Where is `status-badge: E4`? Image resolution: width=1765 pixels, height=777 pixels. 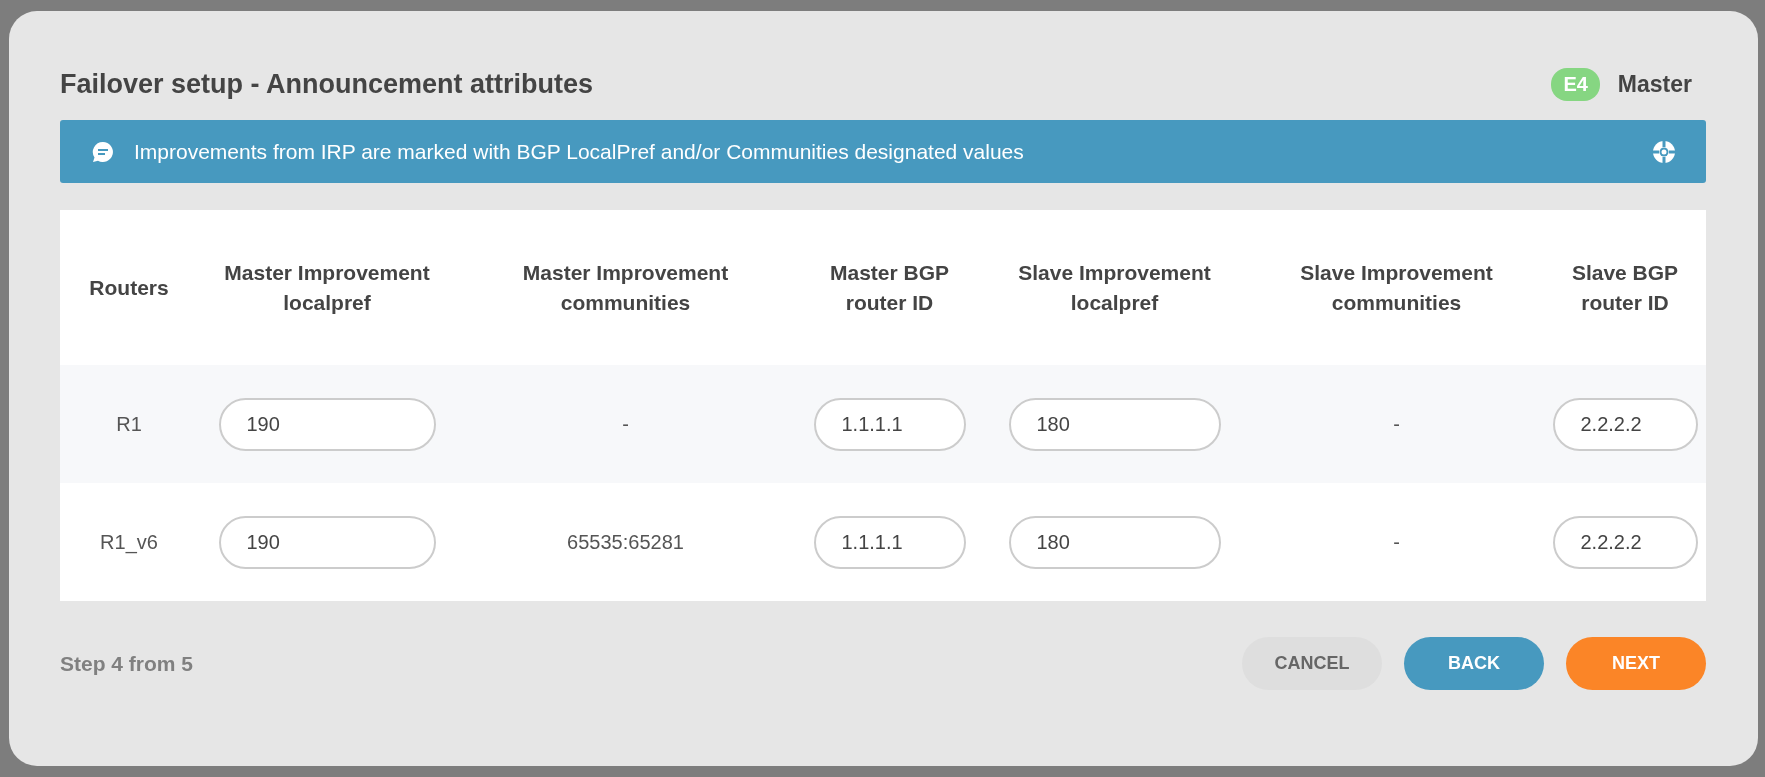 status-badge: E4 is located at coordinates (1575, 84).